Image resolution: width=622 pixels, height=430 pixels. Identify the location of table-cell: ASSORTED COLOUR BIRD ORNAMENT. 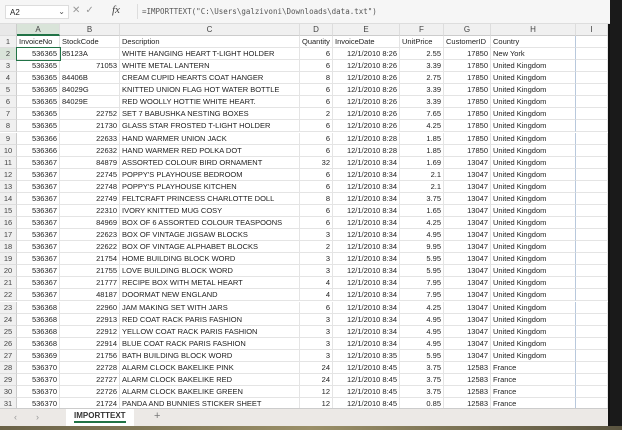
(210, 162).